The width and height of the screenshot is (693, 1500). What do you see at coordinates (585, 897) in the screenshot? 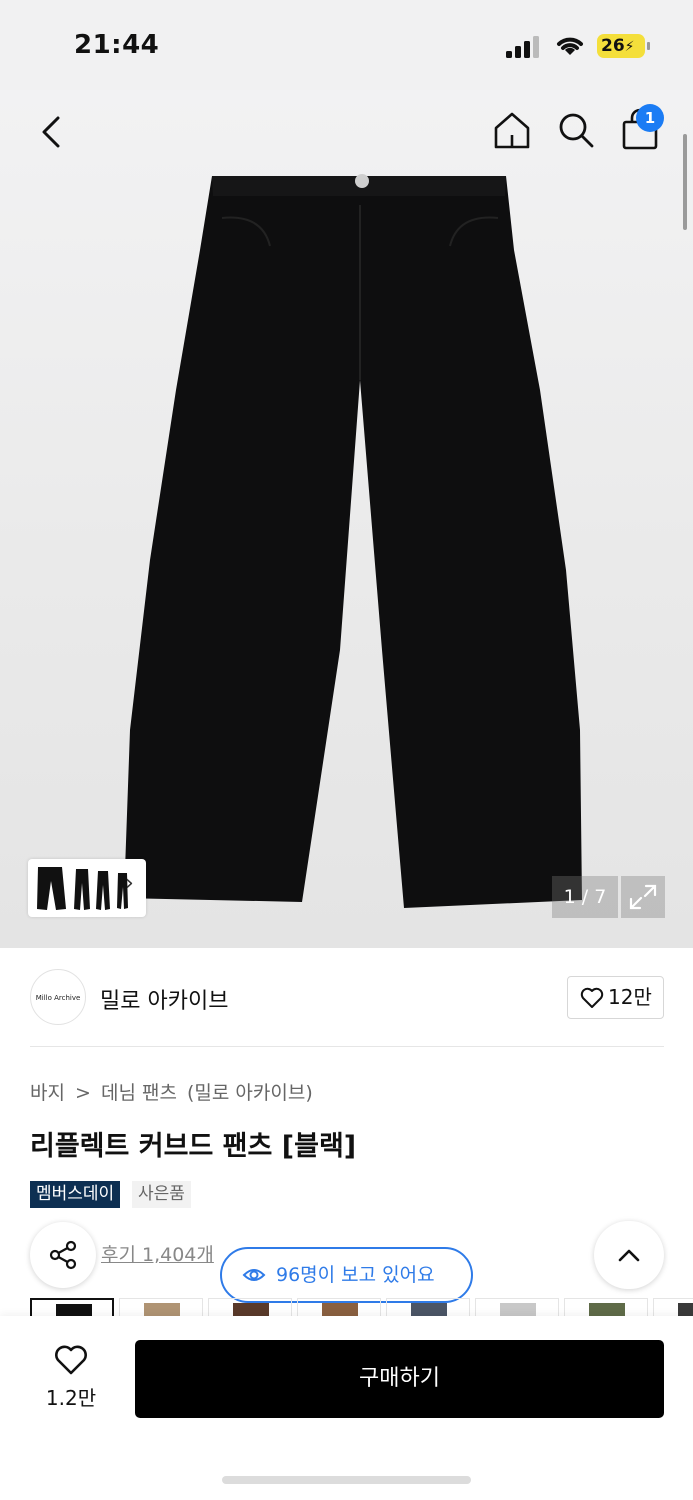
I see `image-counter: 1 / 7` at bounding box center [585, 897].